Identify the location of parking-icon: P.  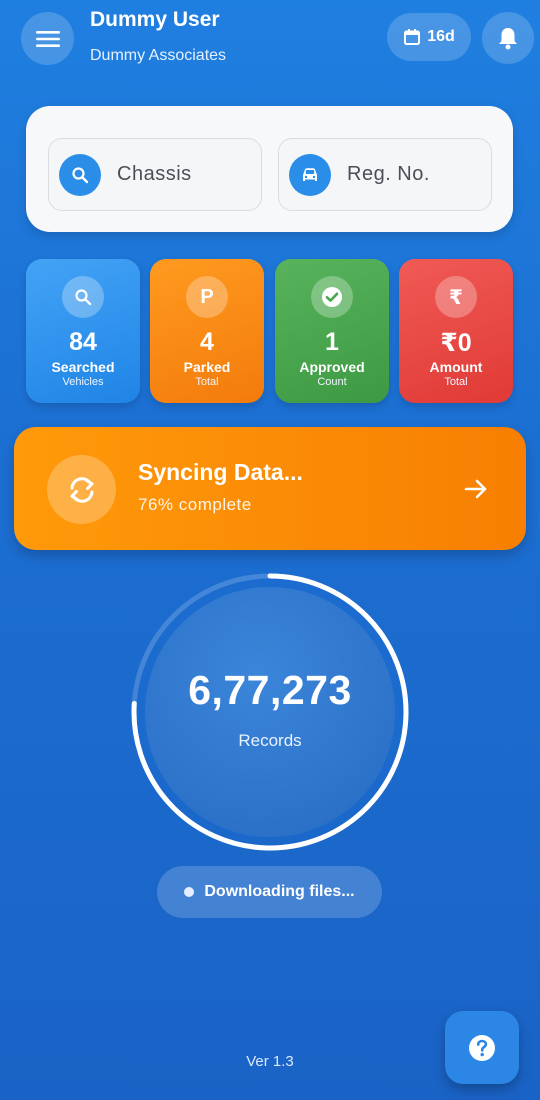
(207, 297).